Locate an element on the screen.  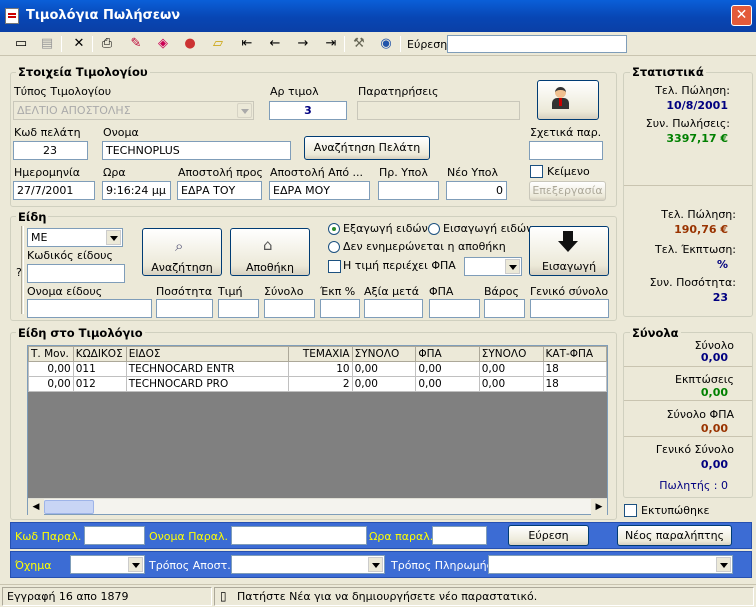
refresh-icon: ◉ is located at coordinates (386, 43).